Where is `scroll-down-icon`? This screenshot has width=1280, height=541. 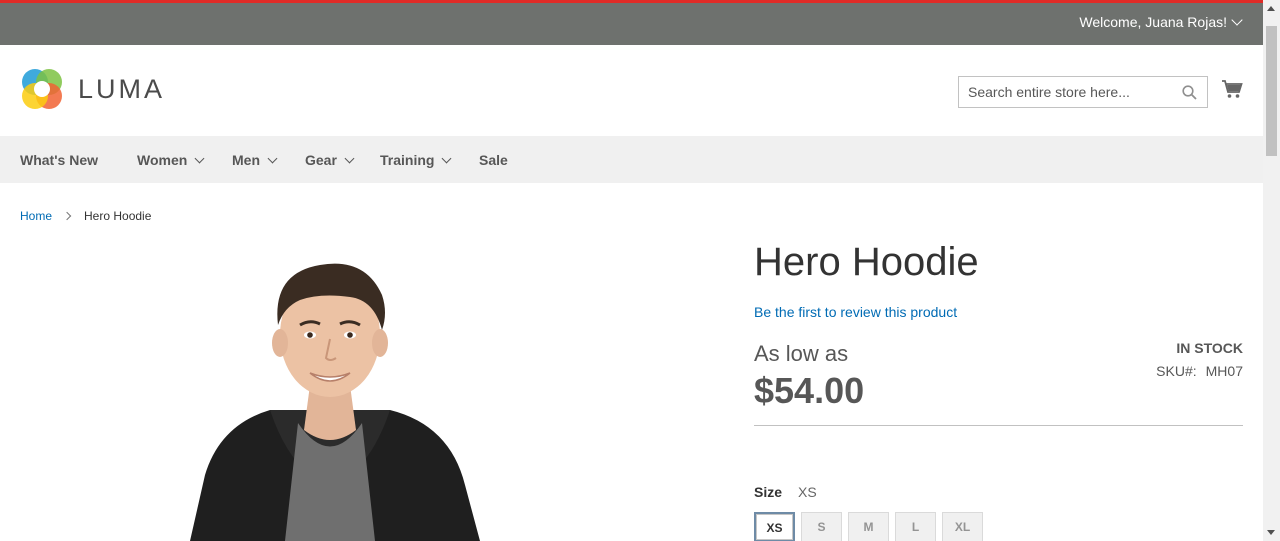 scroll-down-icon is located at coordinates (1271, 532).